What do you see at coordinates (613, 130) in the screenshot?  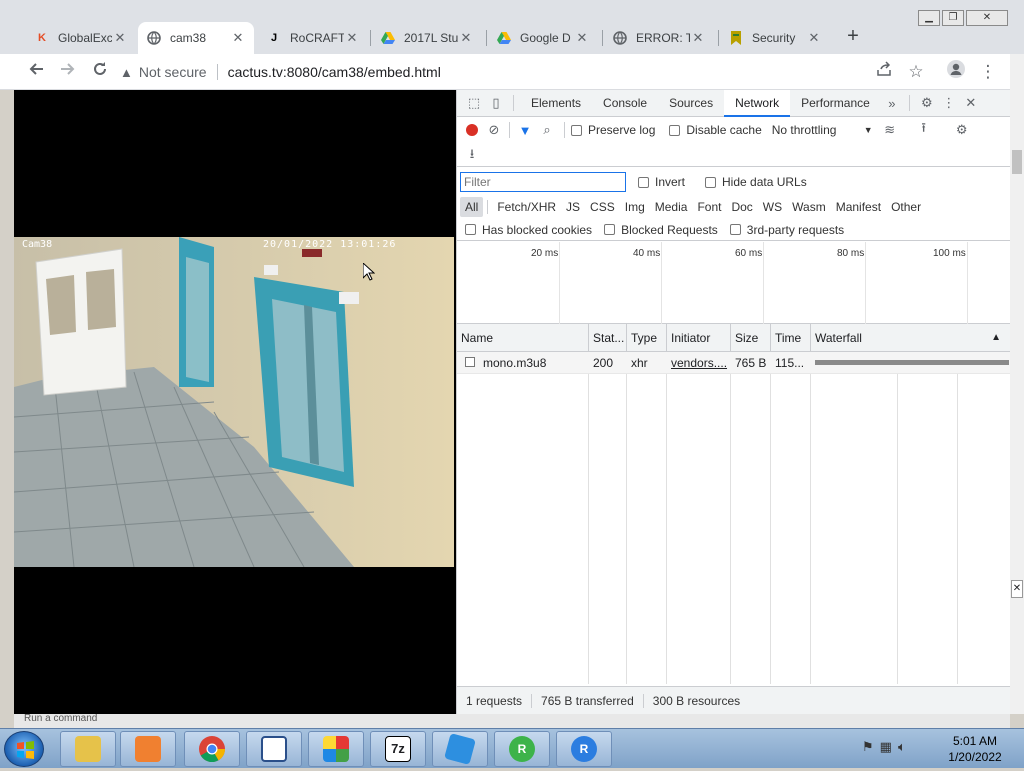 I see `preserve-log-checkbox: Preserve log` at bounding box center [613, 130].